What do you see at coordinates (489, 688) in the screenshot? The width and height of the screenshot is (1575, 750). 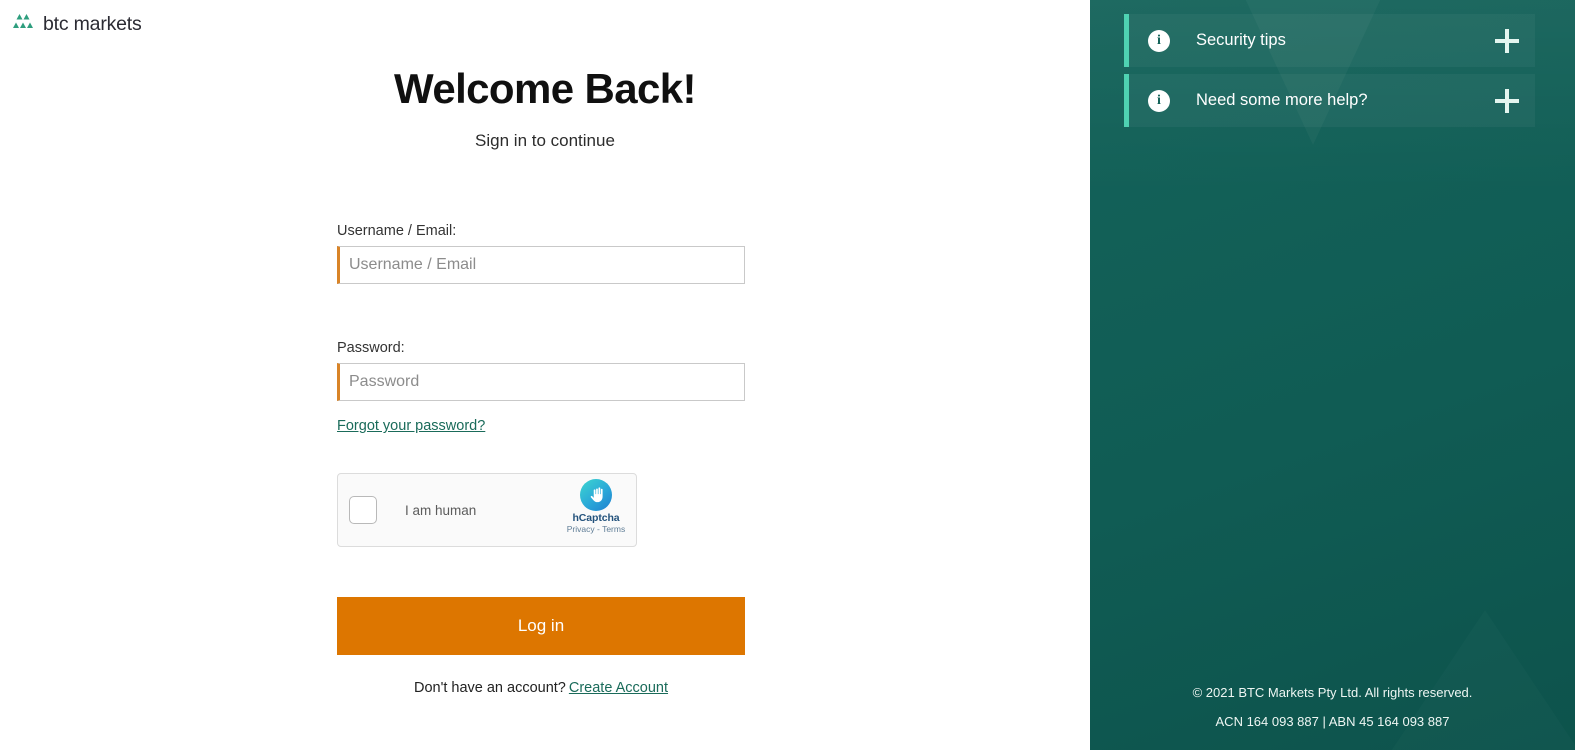 I see `signup-prompt-text: Don't have an account?` at bounding box center [489, 688].